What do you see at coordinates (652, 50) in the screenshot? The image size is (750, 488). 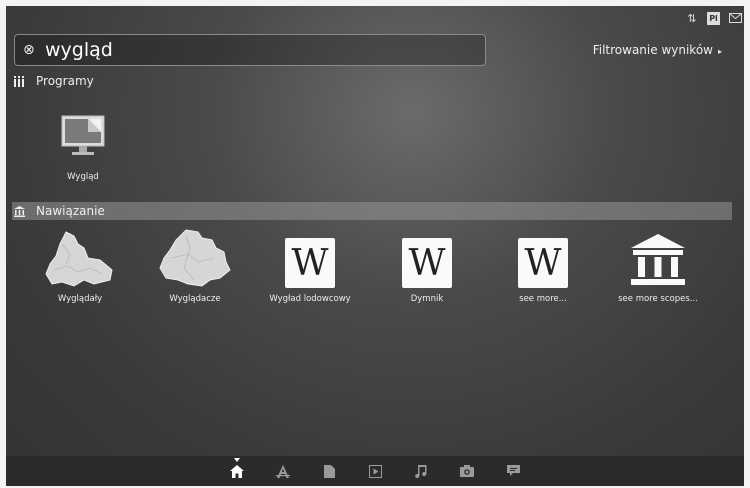 I see `filter-results-label: Filtrowanie wyników` at bounding box center [652, 50].